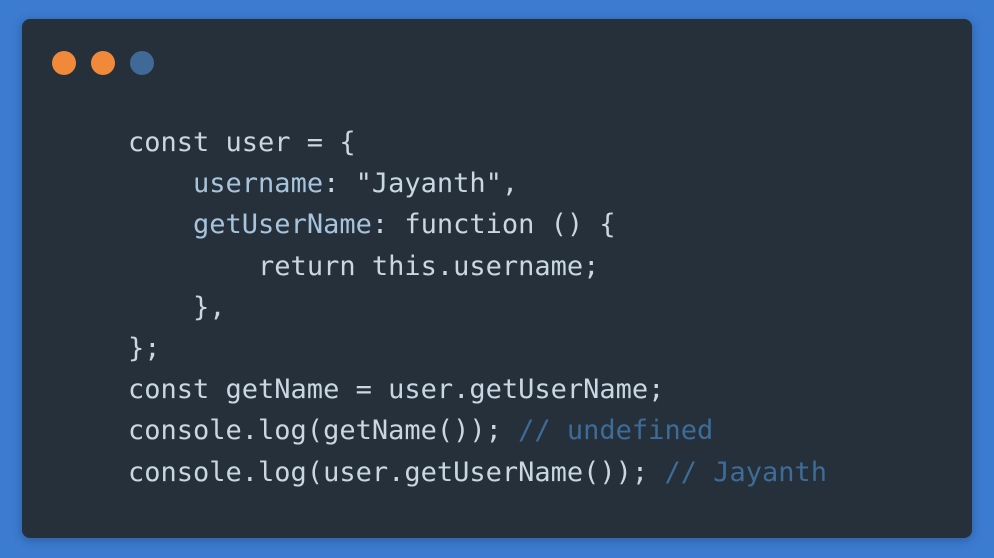  I want to click on window-controls, so click(103, 63).